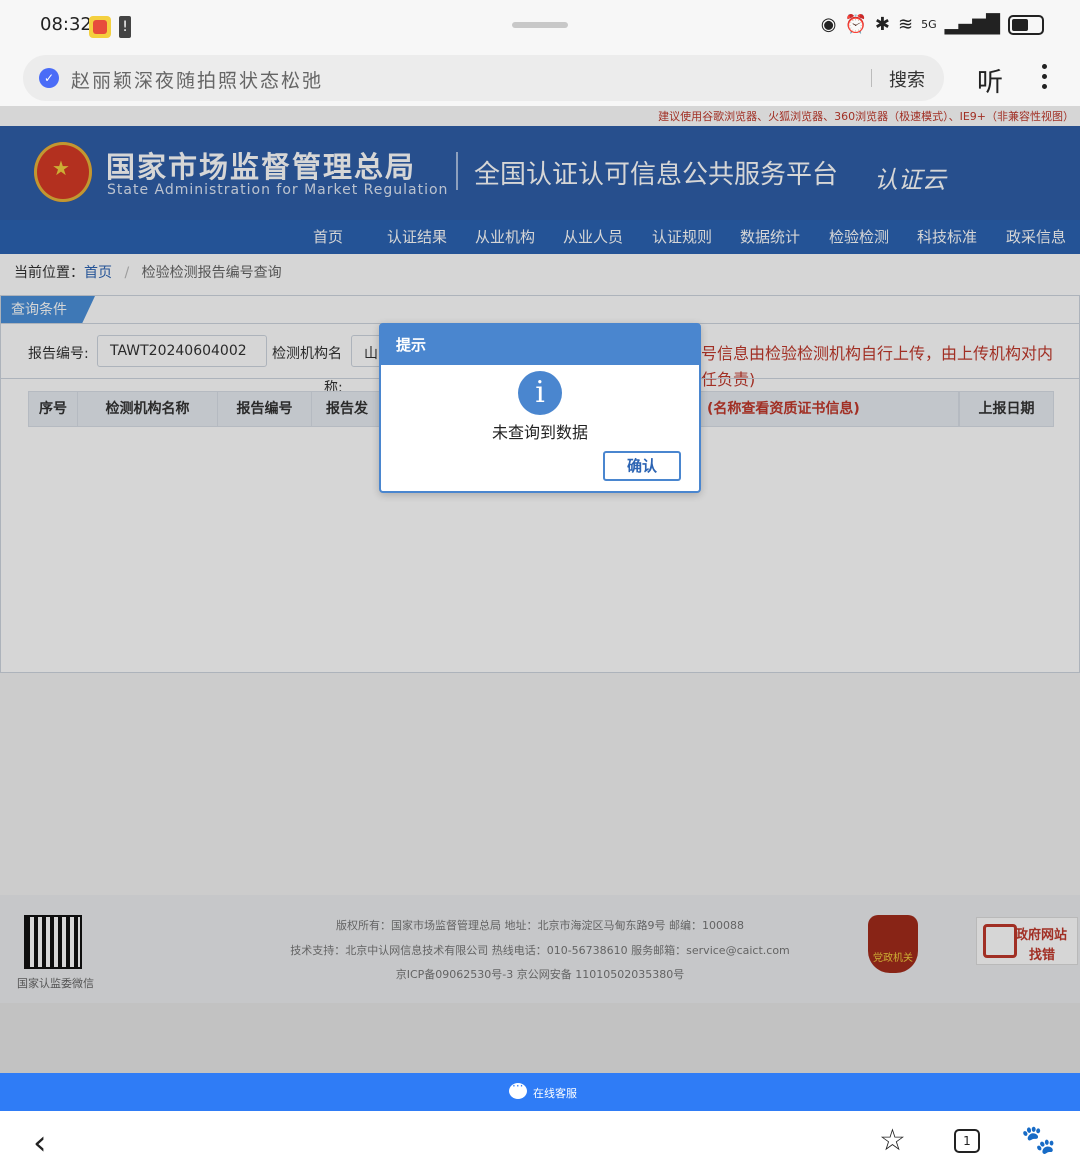  I want to click on baidu-paw-icon: 🐾, so click(1038, 1139).